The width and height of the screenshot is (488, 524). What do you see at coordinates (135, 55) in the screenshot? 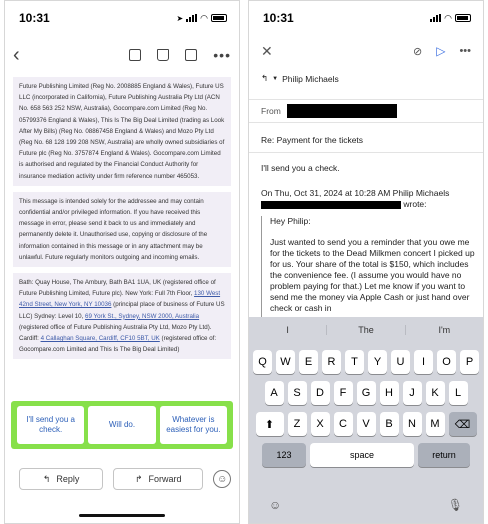
I see `archive-icon` at bounding box center [135, 55].